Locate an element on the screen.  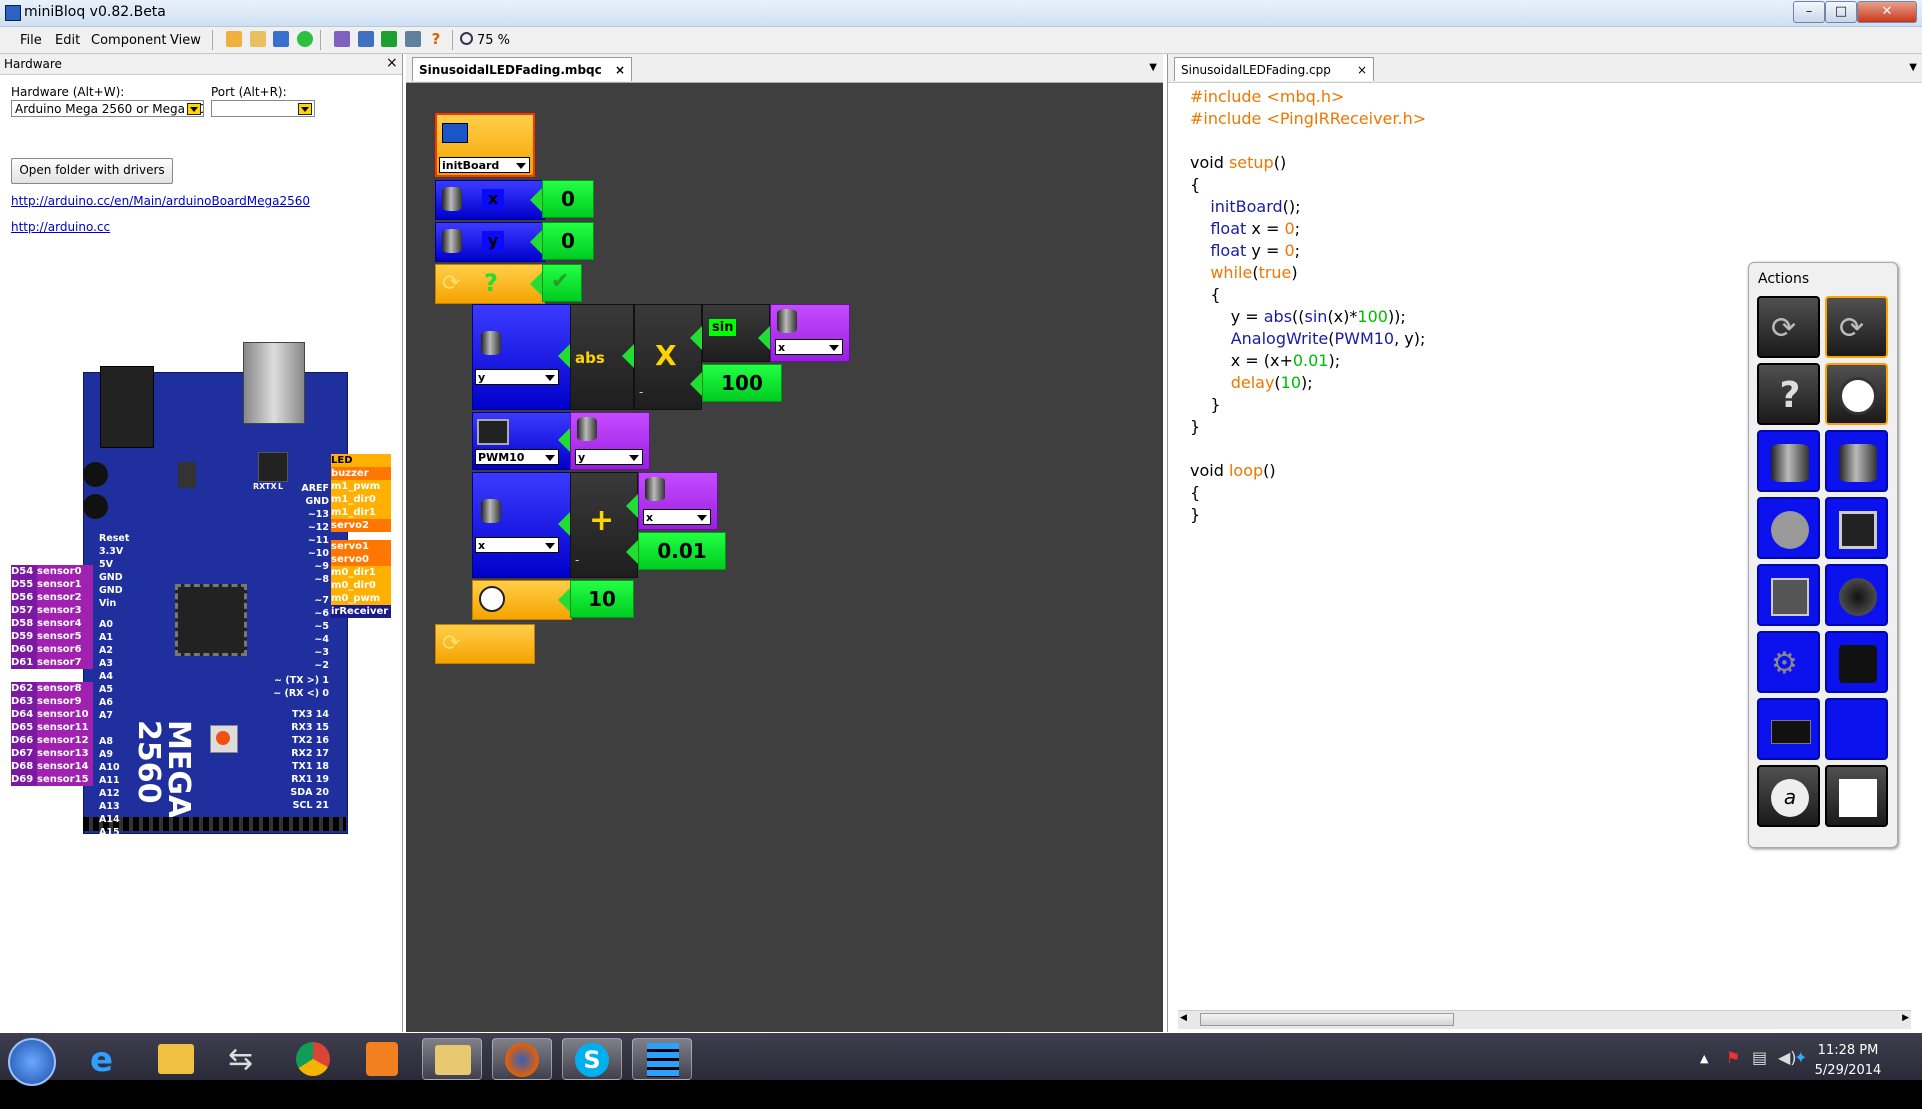
component-icon is located at coordinates (342, 39).